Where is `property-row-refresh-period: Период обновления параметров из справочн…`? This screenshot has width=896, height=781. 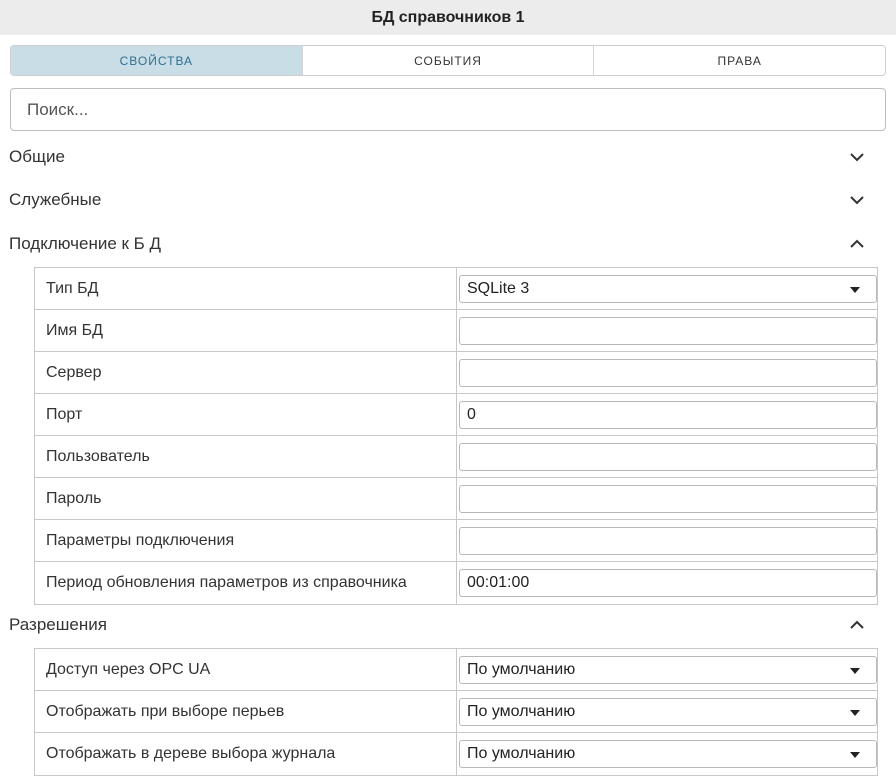 property-row-refresh-period: Период обновления параметров из справочн… is located at coordinates (456, 583).